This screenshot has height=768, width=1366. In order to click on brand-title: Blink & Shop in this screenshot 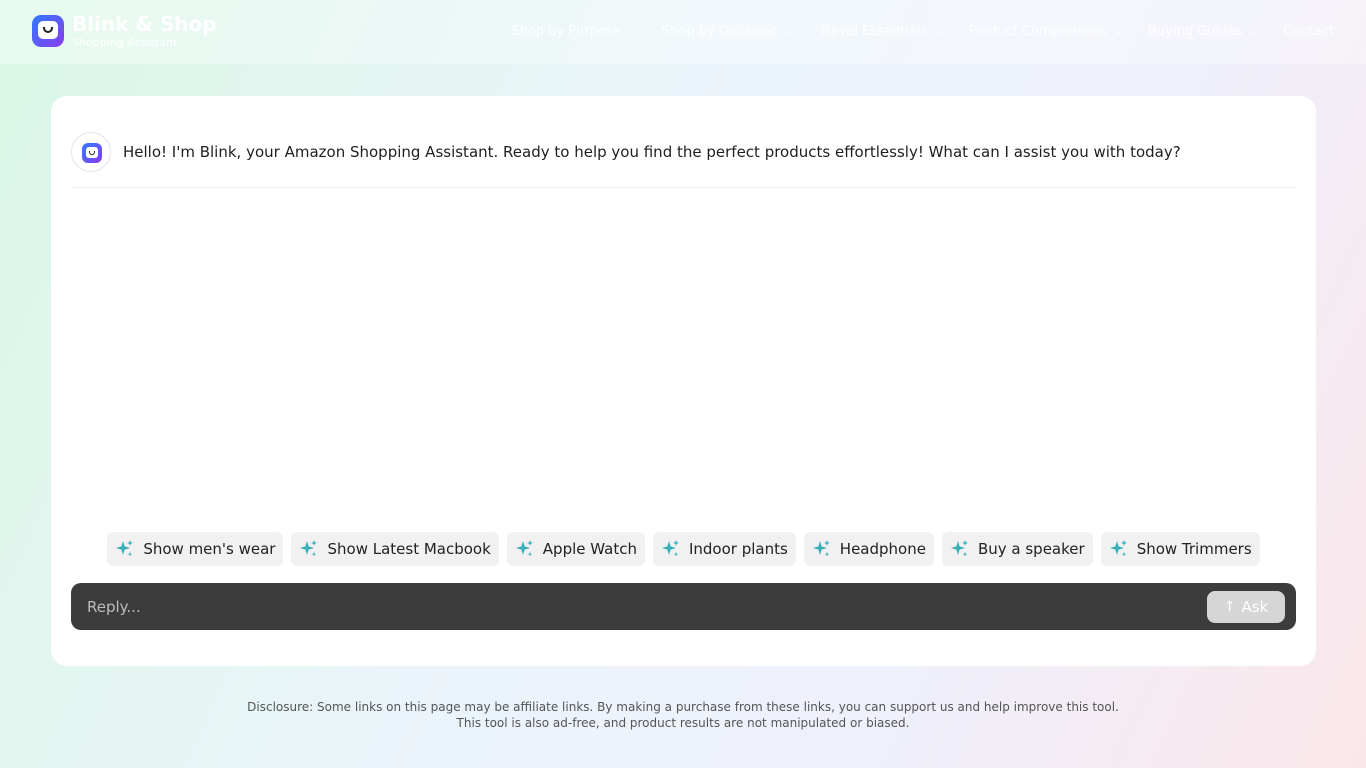, I will do `click(144, 24)`.